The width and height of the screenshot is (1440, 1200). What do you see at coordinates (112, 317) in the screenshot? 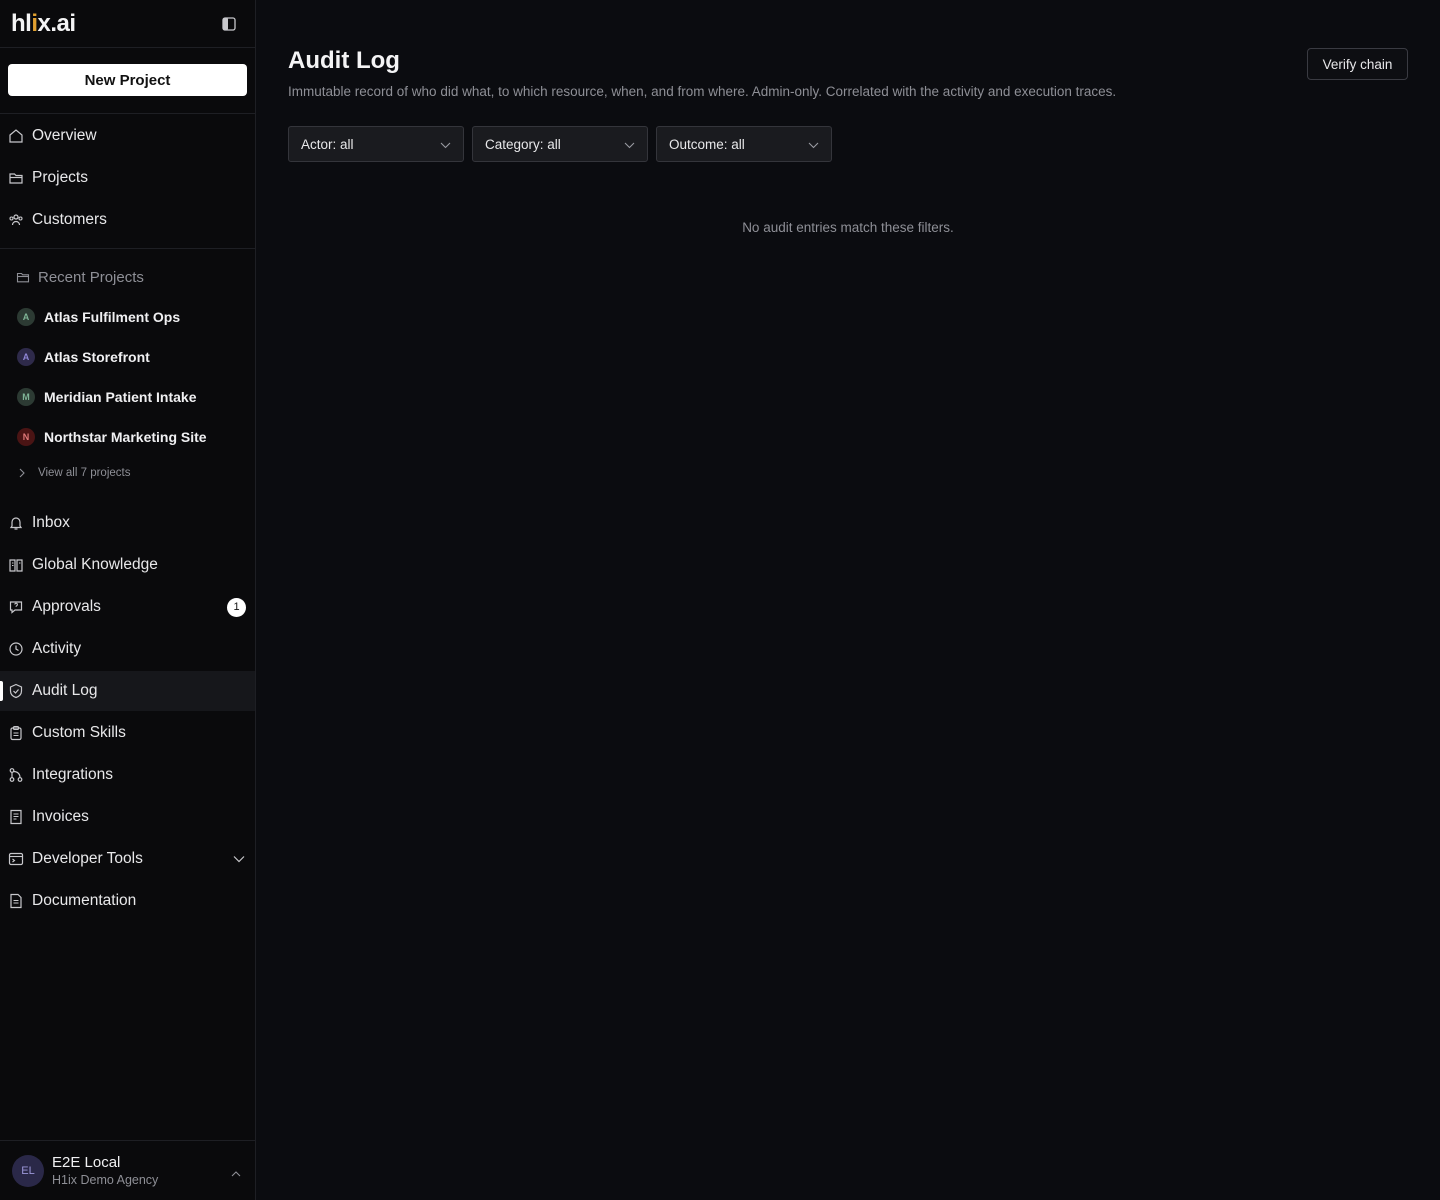
I see `recent-project-label: Atlas Fulfilment Ops` at bounding box center [112, 317].